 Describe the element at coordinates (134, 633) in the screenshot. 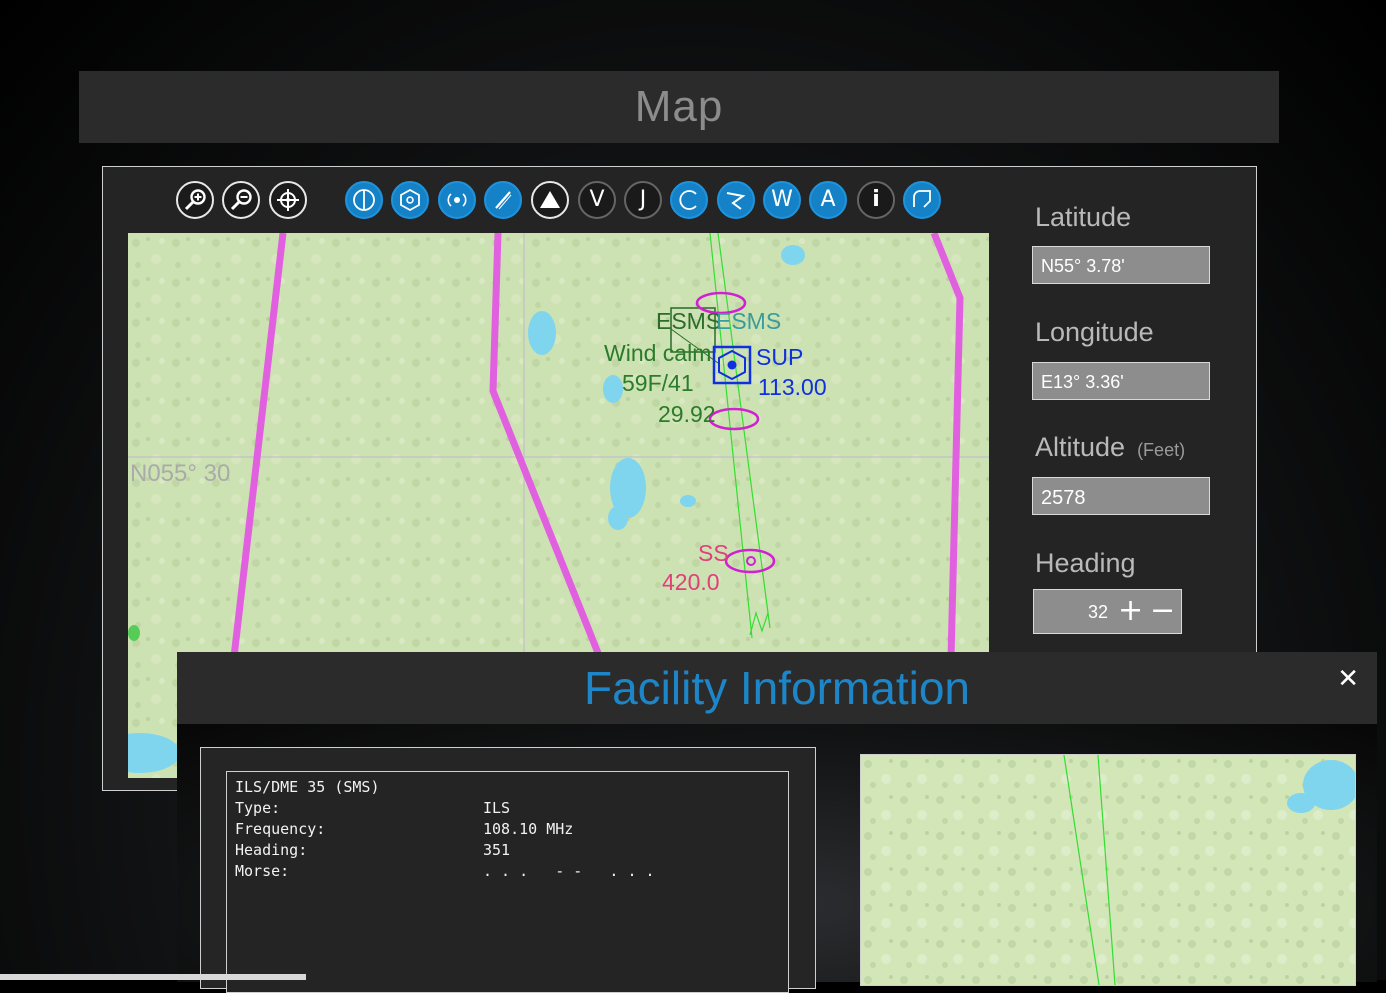

I see `forest-patch` at that location.